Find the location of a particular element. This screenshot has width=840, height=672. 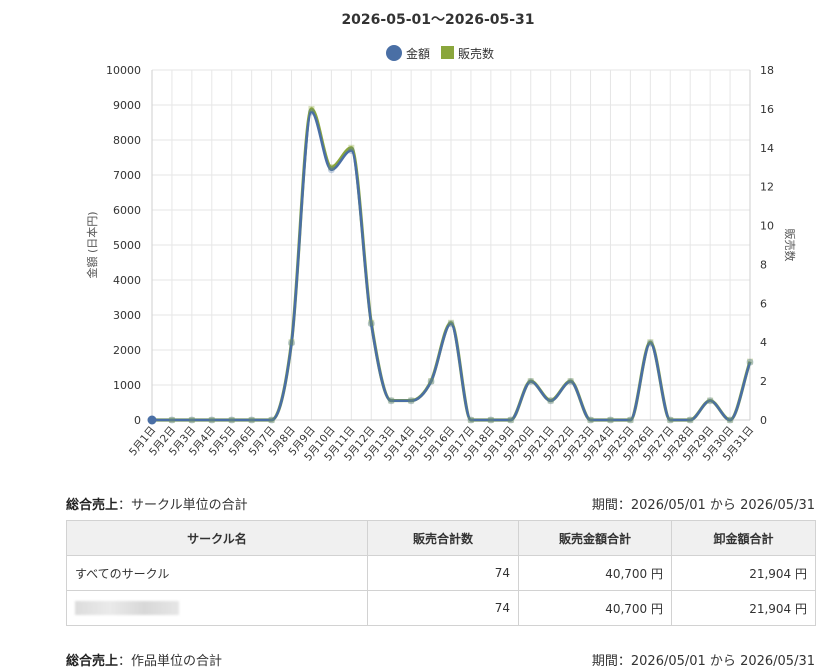

table-row: 74 40,700 円 21,904 円 is located at coordinates (441, 608).